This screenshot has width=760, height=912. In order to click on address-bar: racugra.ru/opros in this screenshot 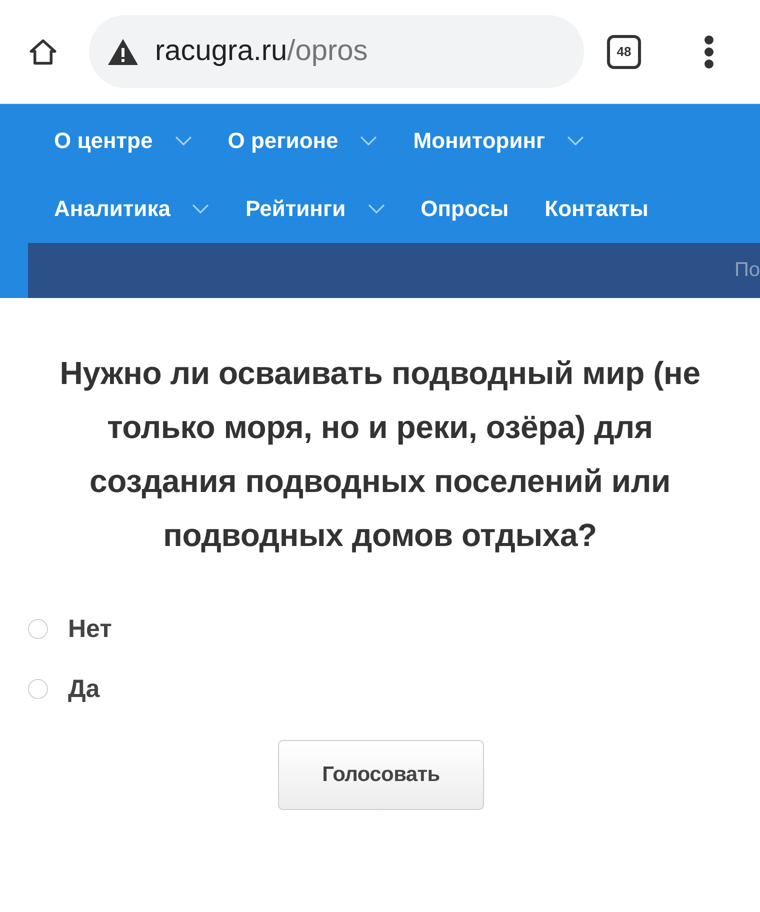, I will do `click(336, 51)`.